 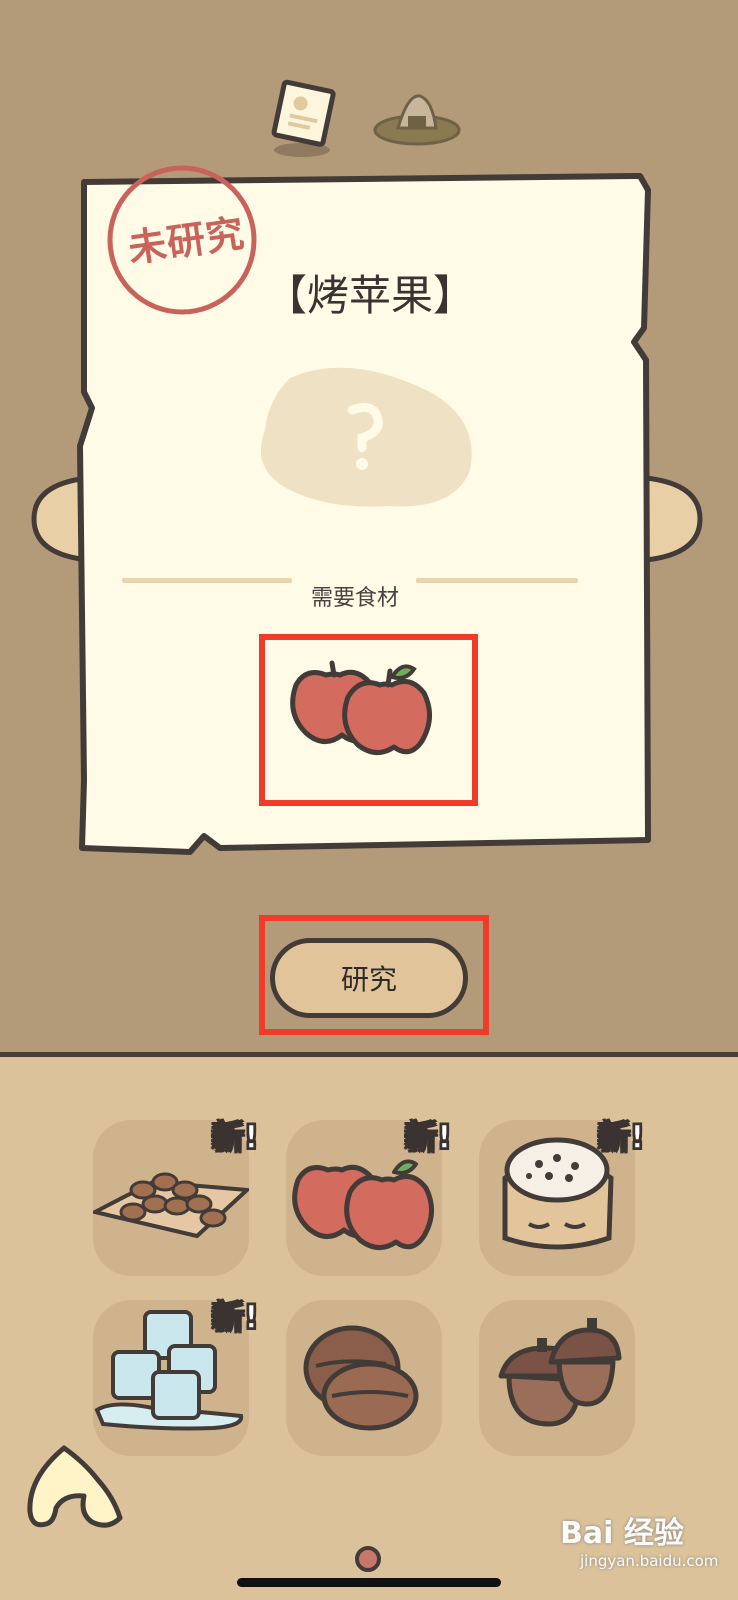 I want to click on back-arrow-icon, so click(x=74, y=1487).